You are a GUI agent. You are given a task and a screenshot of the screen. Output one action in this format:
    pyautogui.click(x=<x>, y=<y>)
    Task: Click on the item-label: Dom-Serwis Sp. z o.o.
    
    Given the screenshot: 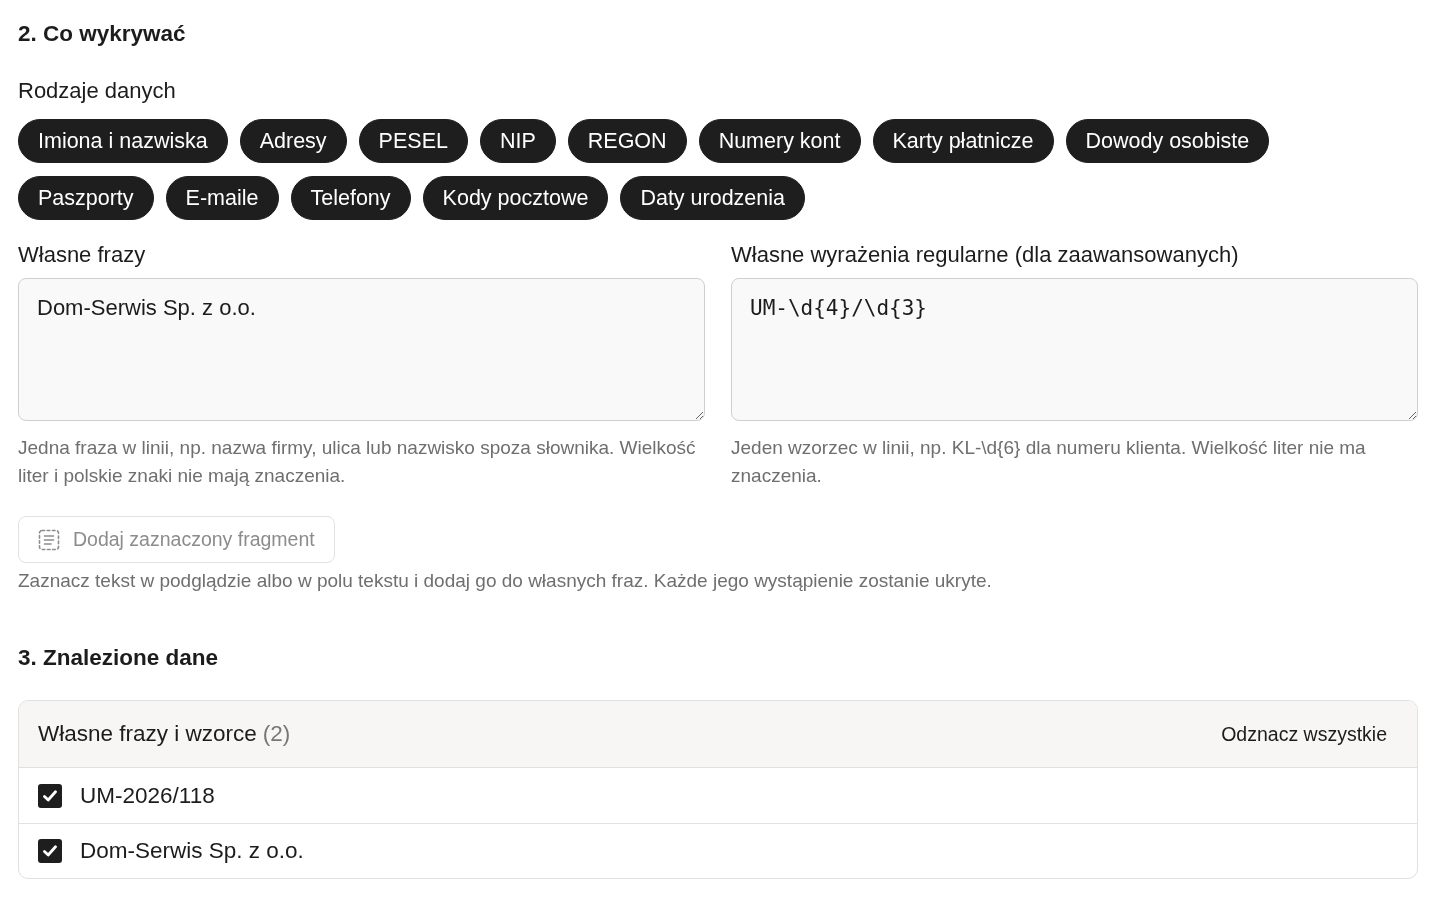 What is the action you would take?
    pyautogui.click(x=192, y=851)
    